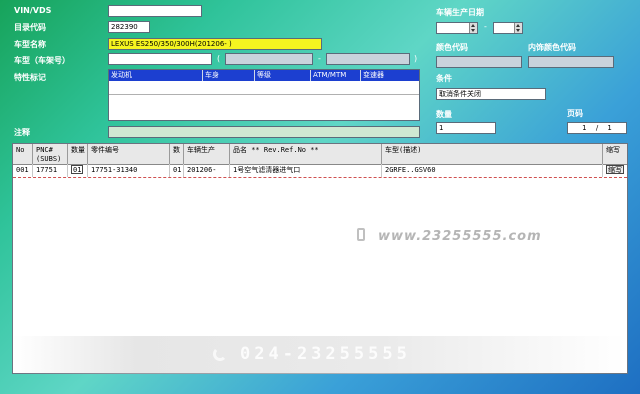 This screenshot has width=640, height=394. What do you see at coordinates (264, 88) in the screenshot?
I see `features-row` at bounding box center [264, 88].